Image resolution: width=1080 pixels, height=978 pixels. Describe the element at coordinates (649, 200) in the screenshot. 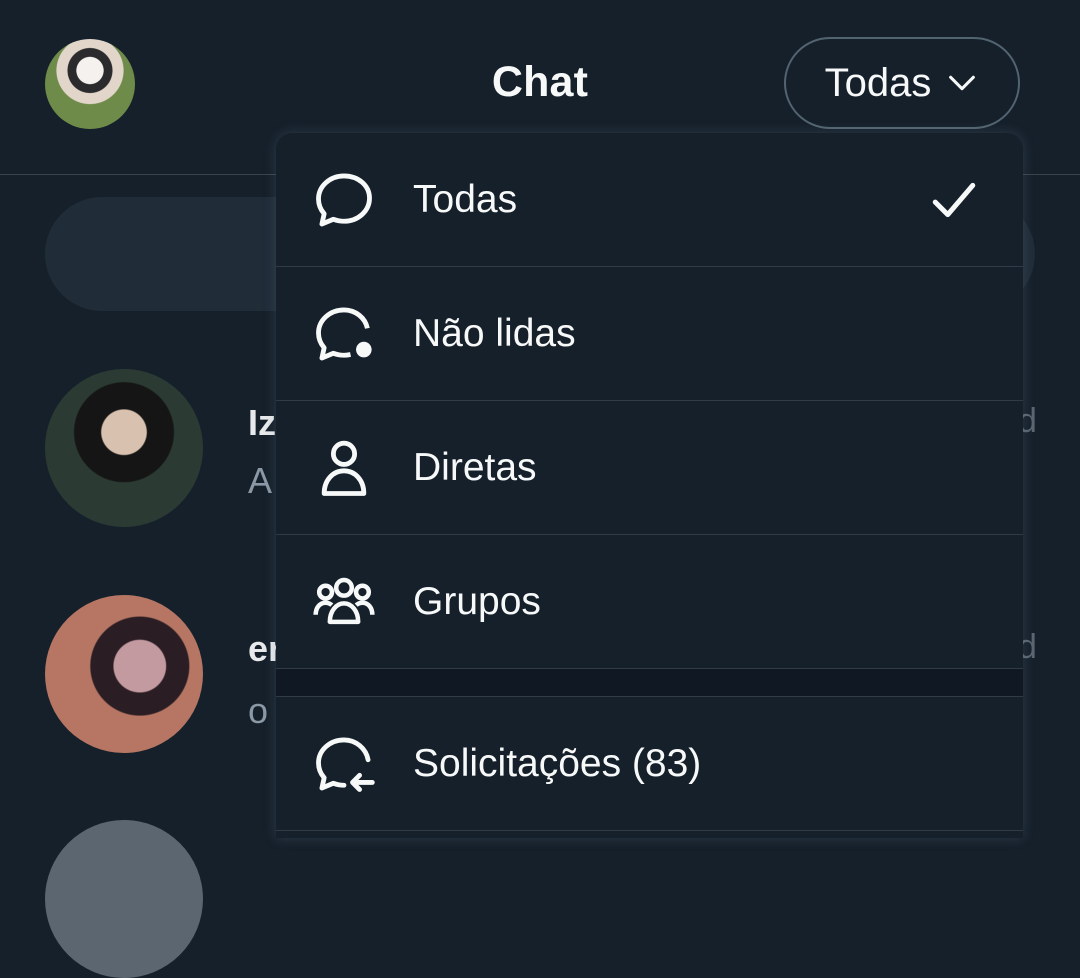

I see `menu-item-todas: Todas` at that location.